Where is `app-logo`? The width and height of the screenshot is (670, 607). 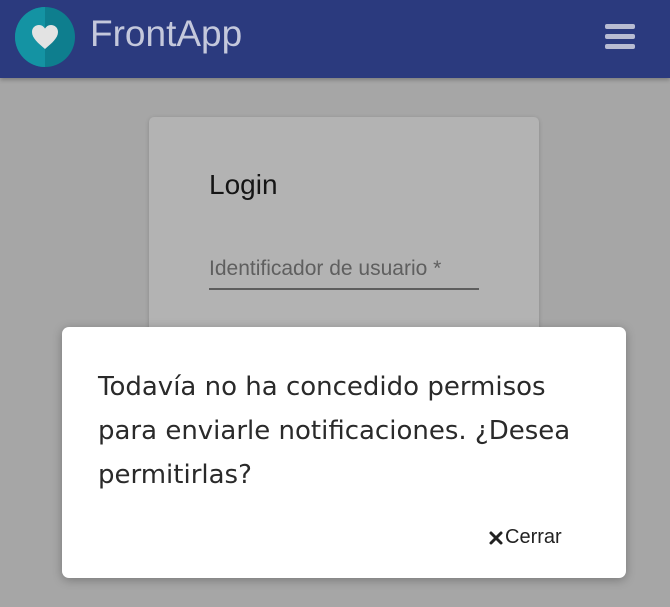 app-logo is located at coordinates (45, 37).